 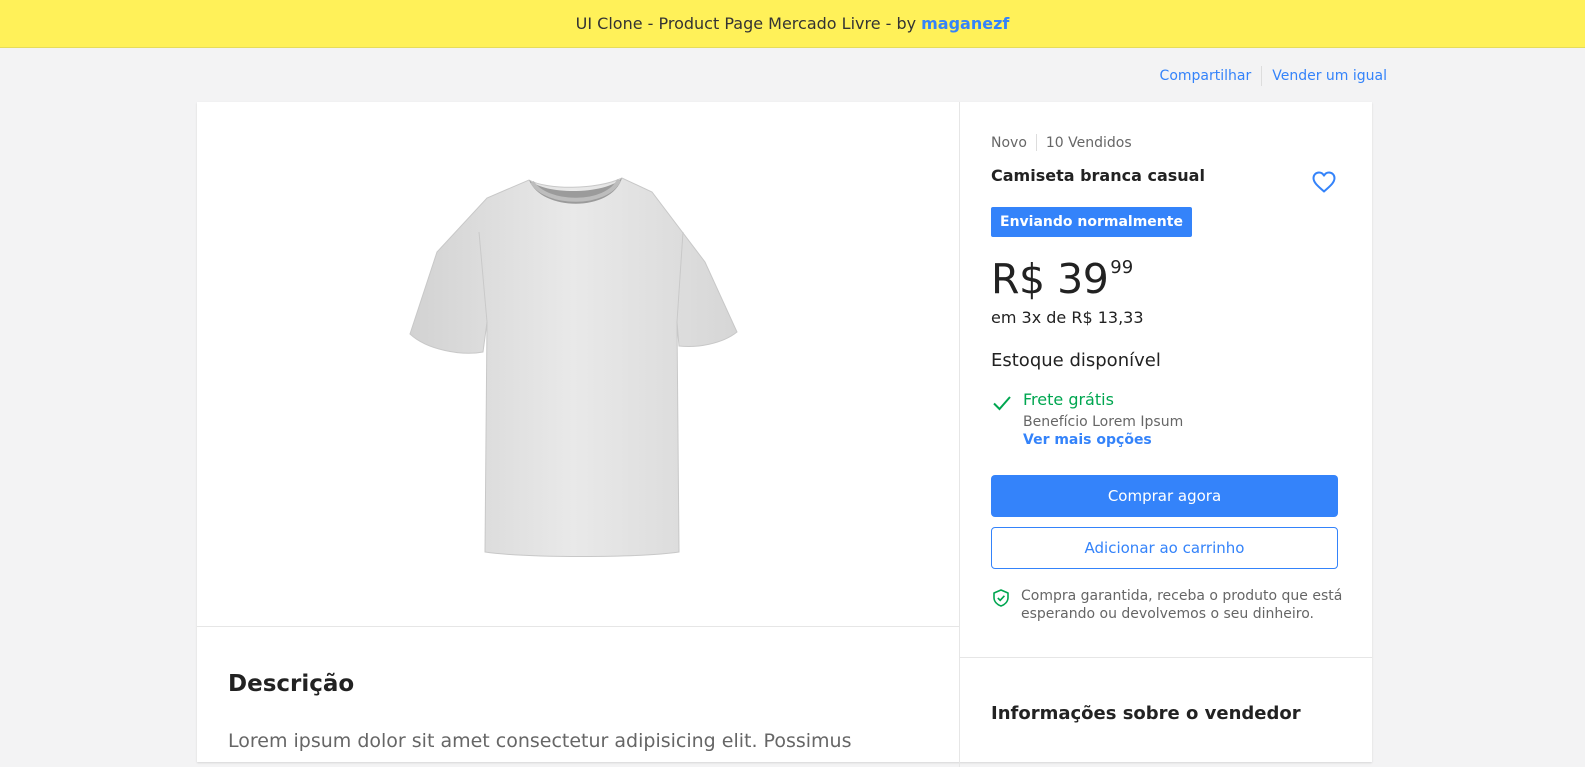 What do you see at coordinates (1001, 600) in the screenshot?
I see `shield-check-icon` at bounding box center [1001, 600].